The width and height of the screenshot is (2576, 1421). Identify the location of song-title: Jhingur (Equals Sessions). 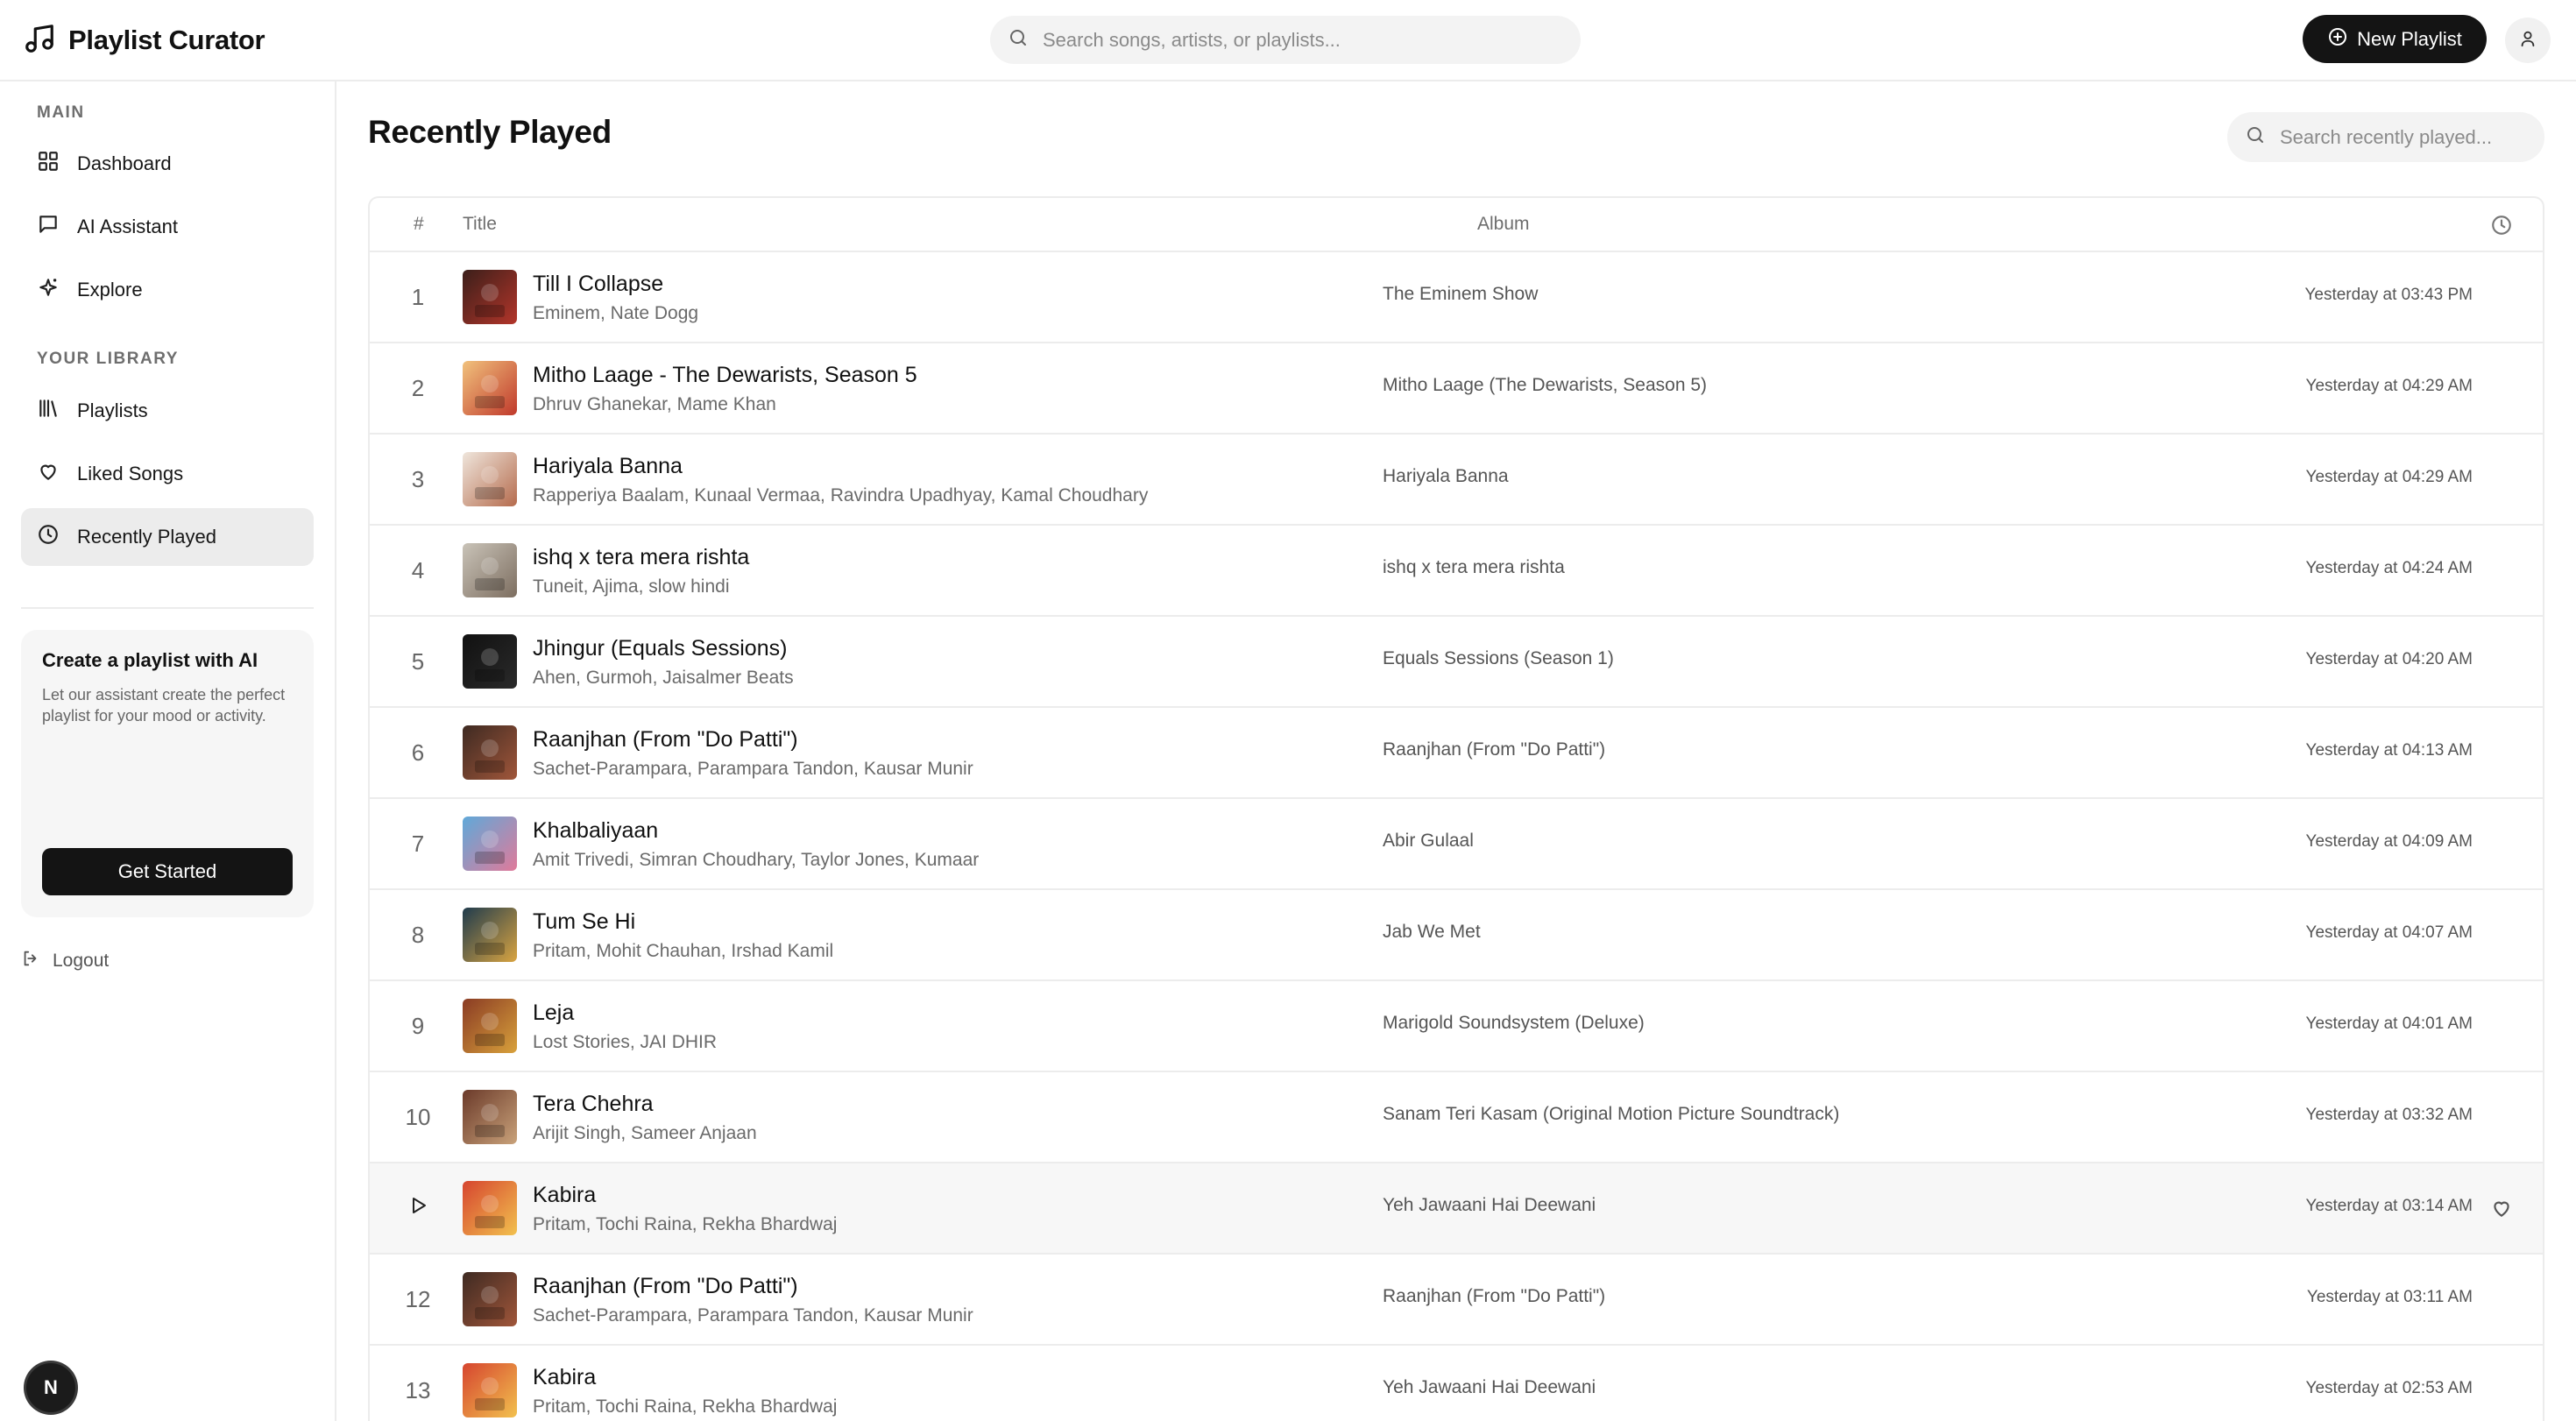
(660, 648).